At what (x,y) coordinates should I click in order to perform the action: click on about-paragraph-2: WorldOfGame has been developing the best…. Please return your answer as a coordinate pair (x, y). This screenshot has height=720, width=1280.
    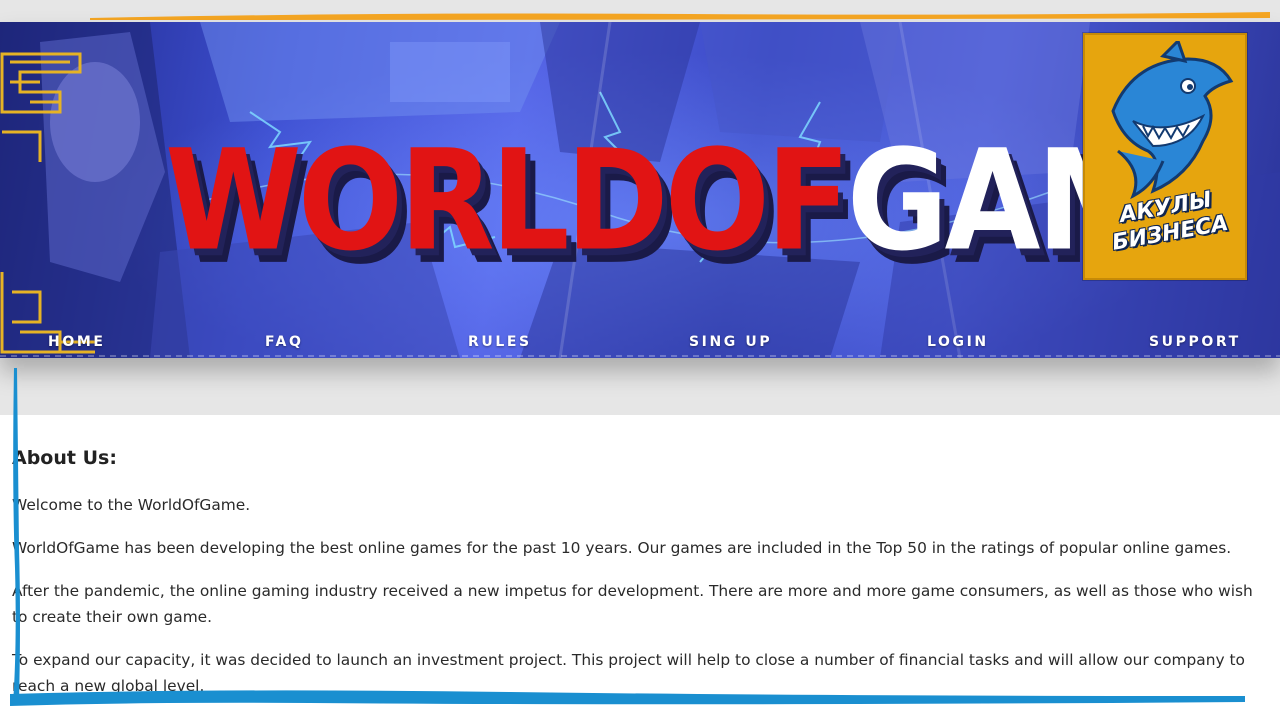
    Looking at the image, I should click on (622, 548).